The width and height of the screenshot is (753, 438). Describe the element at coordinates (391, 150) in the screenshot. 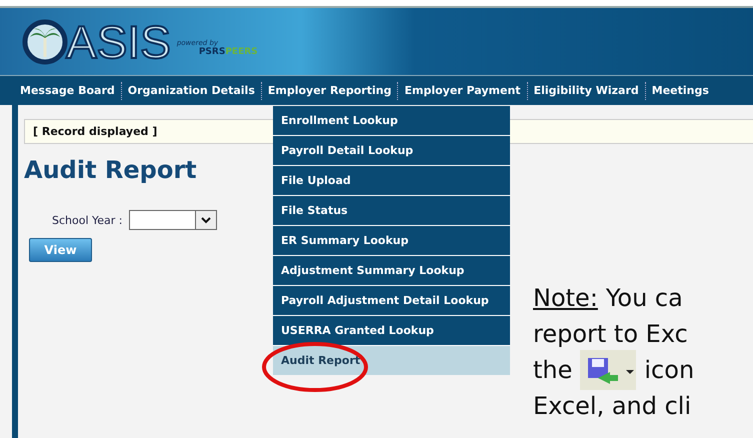

I see `menu-item: Payroll Detail Lookup` at that location.